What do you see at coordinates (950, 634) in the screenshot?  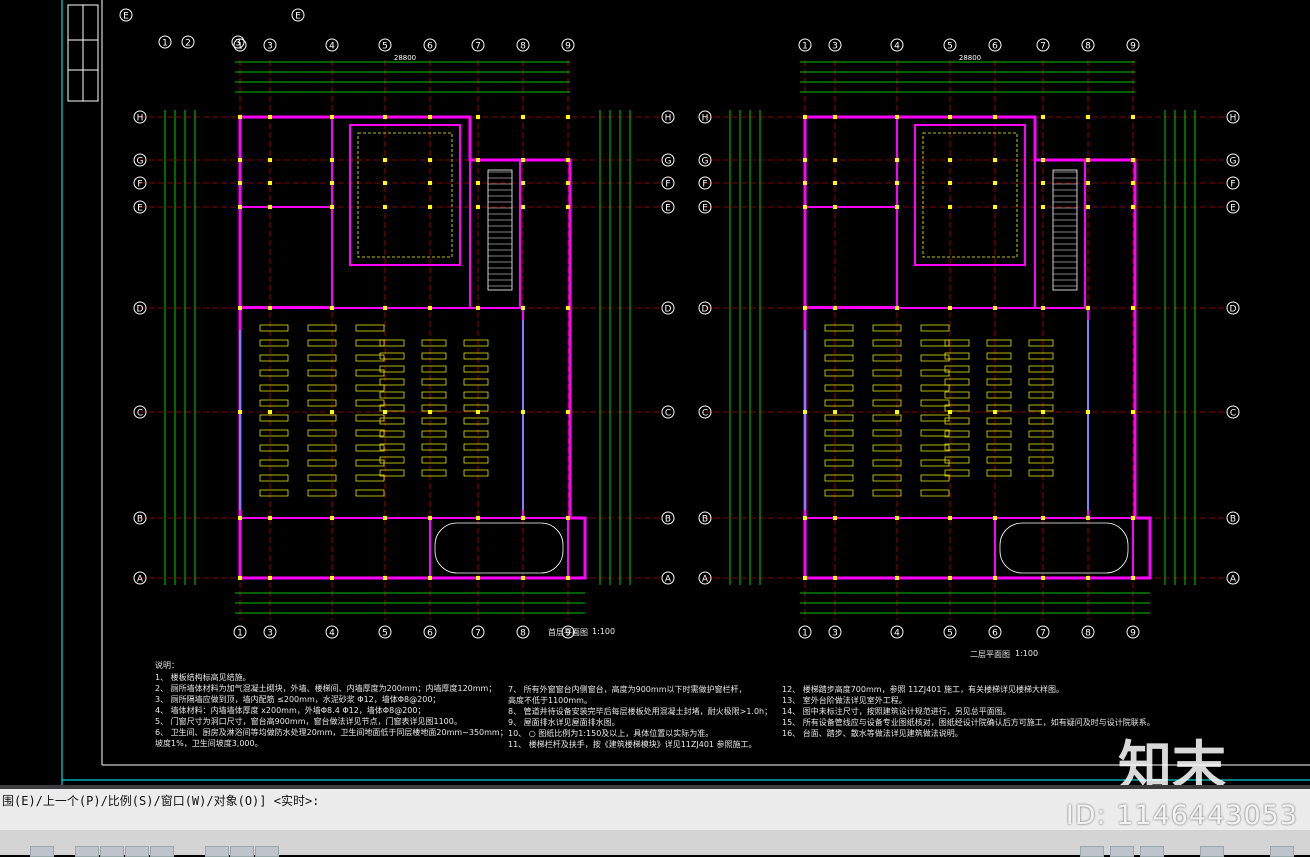 I see `plan2-axis-bottom-label: 5` at bounding box center [950, 634].